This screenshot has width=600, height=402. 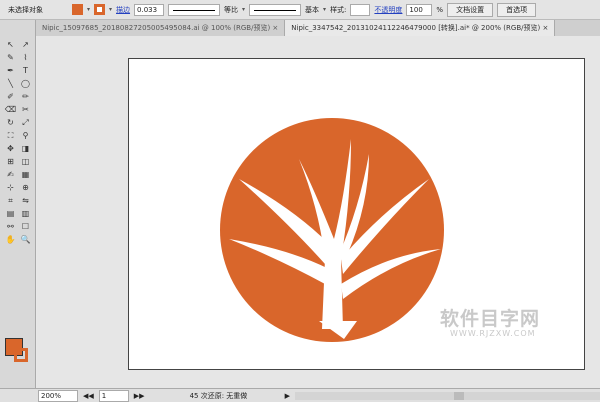 I want to click on tool-button: ⛶, so click(x=10, y=137).